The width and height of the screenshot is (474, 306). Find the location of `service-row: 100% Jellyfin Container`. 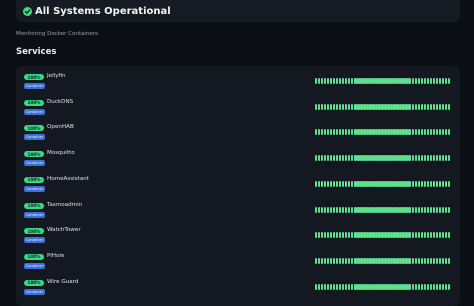

service-row: 100% Jellyfin Container is located at coordinates (239, 83).